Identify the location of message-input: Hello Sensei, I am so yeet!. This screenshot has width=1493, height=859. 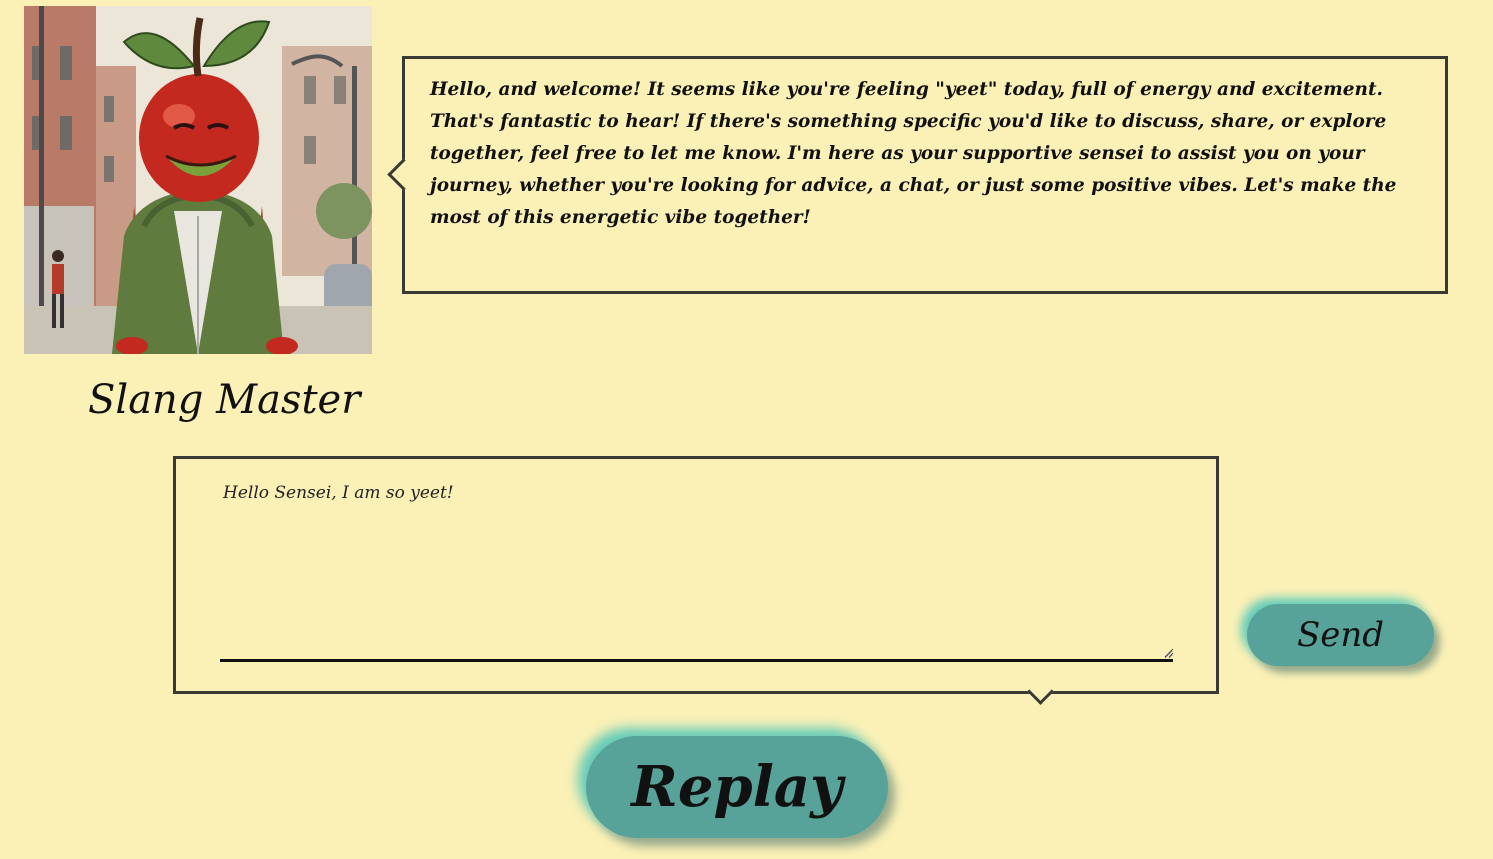
(696, 570).